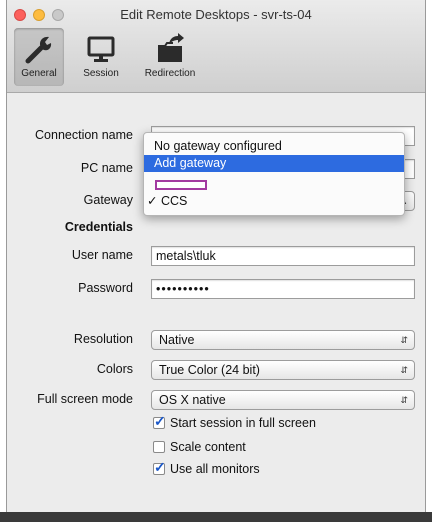  I want to click on fullscreen-mode-value: OS X native, so click(192, 400).